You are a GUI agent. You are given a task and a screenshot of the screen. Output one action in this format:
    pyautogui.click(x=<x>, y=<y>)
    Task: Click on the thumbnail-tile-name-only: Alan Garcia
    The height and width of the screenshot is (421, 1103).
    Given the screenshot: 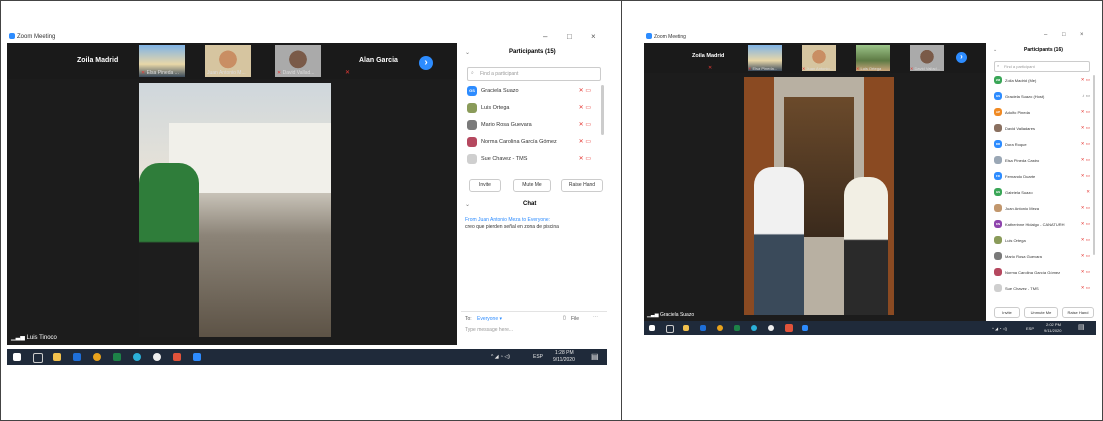 What is the action you would take?
    pyautogui.click(x=378, y=60)
    